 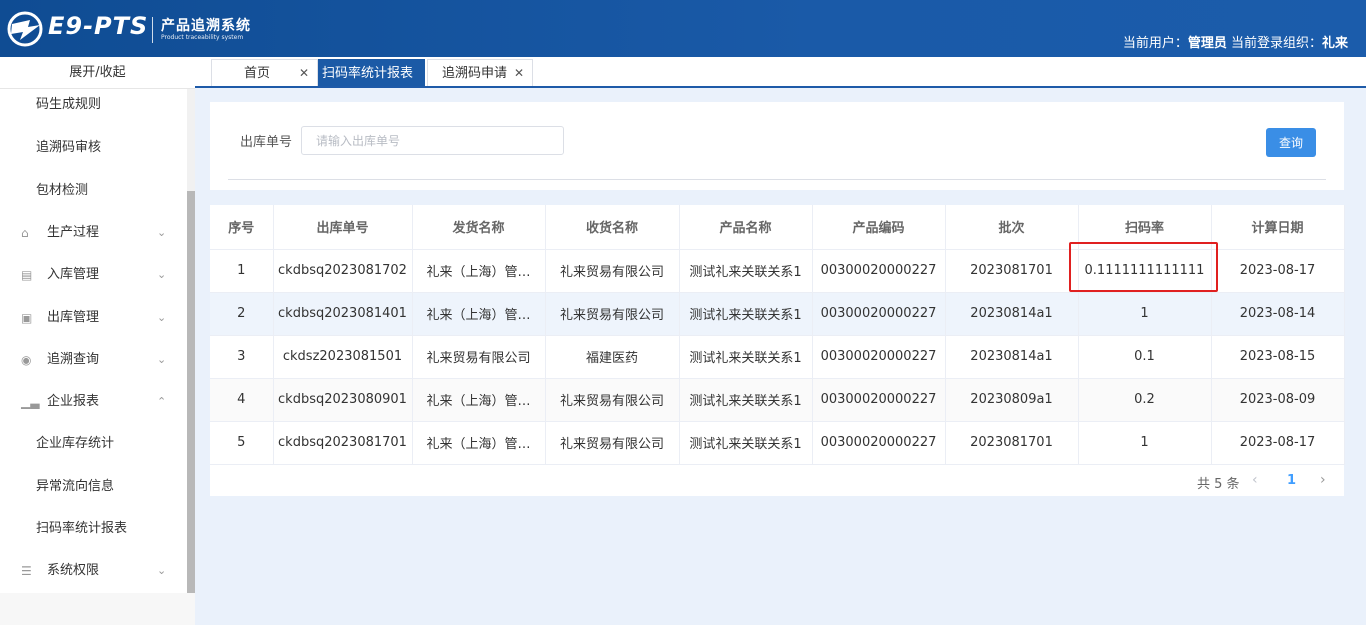 I want to click on table-cell: 4, so click(x=242, y=400).